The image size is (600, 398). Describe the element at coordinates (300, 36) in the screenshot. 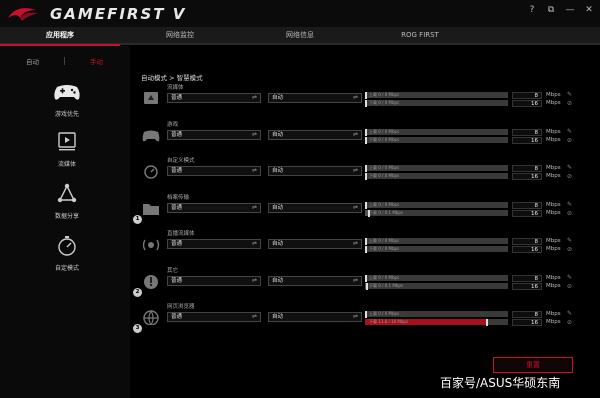

I see `tab-network-info: 网络信息` at that location.